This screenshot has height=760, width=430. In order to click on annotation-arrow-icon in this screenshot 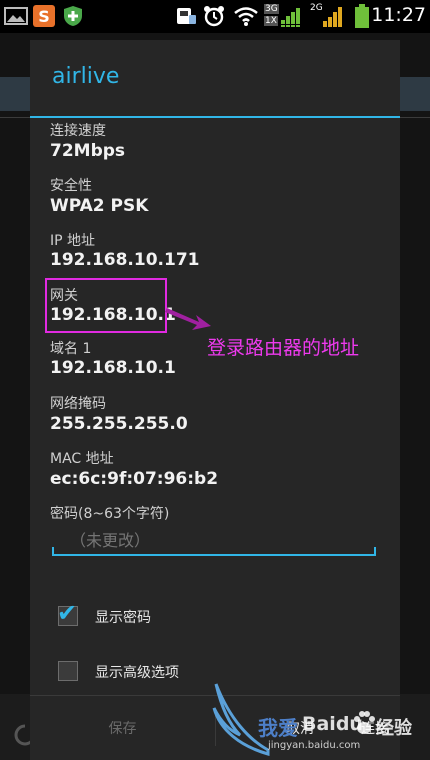, I will do `click(188, 319)`.